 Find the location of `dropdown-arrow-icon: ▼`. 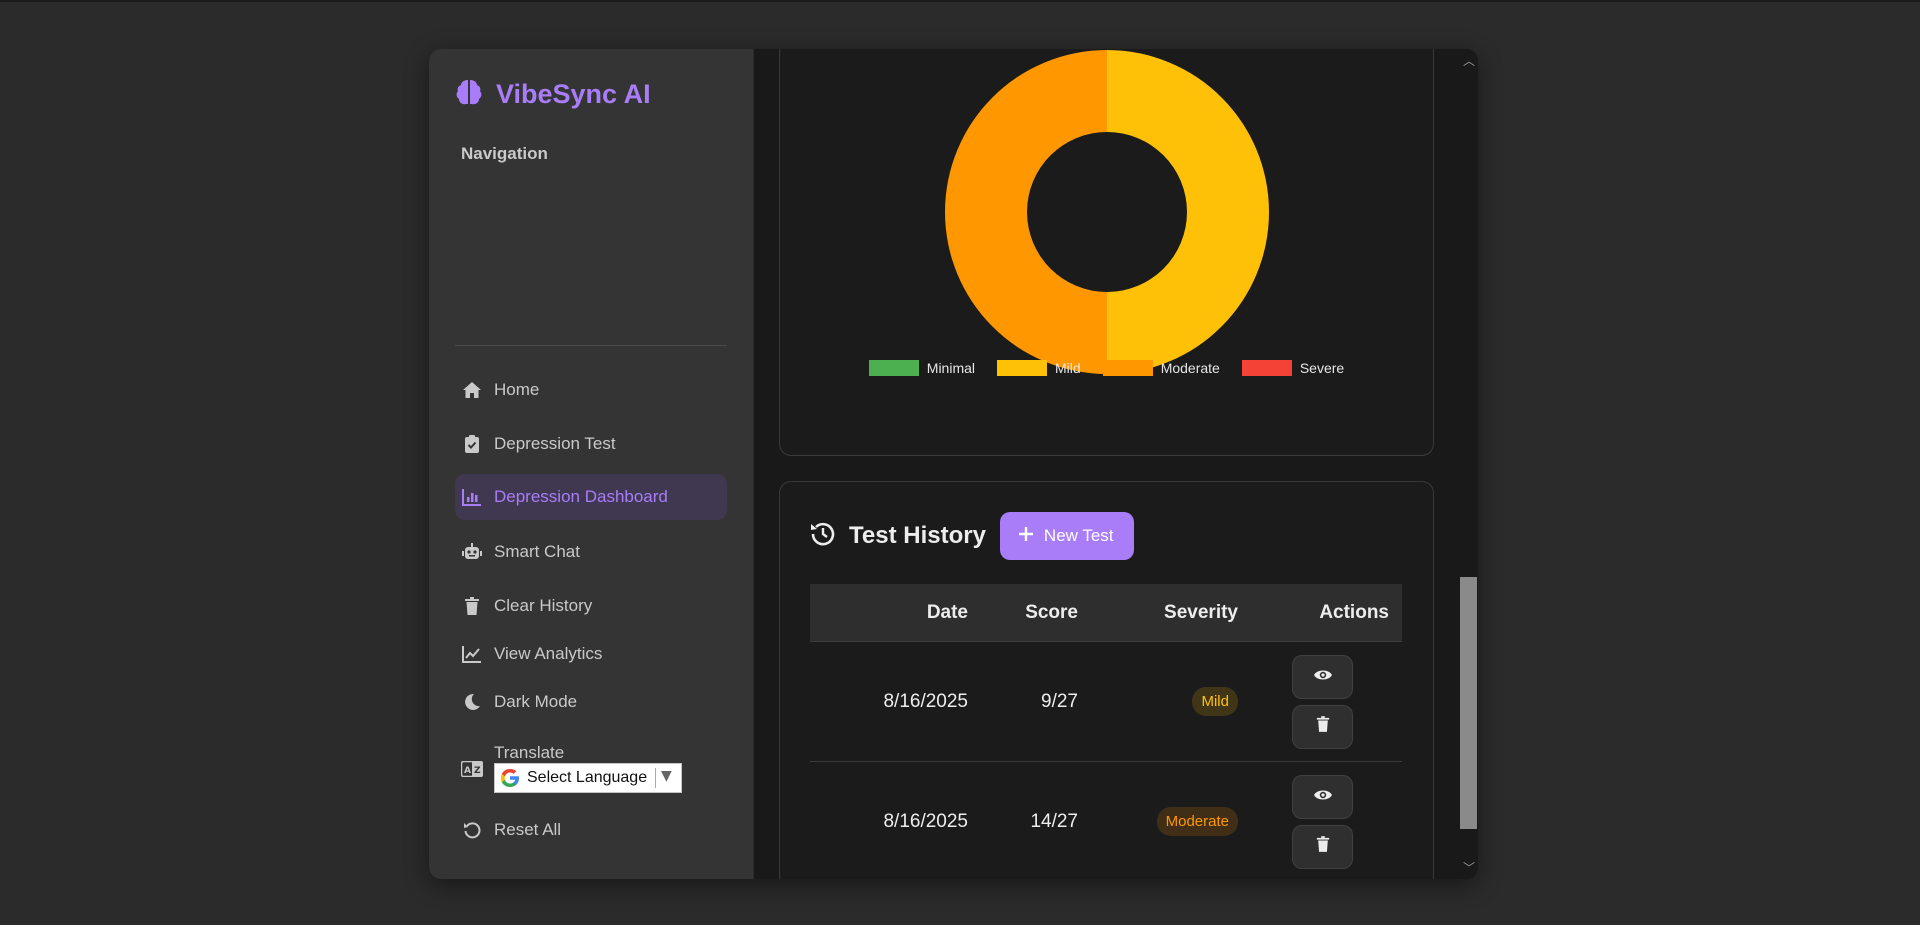

dropdown-arrow-icon: ▼ is located at coordinates (666, 776).